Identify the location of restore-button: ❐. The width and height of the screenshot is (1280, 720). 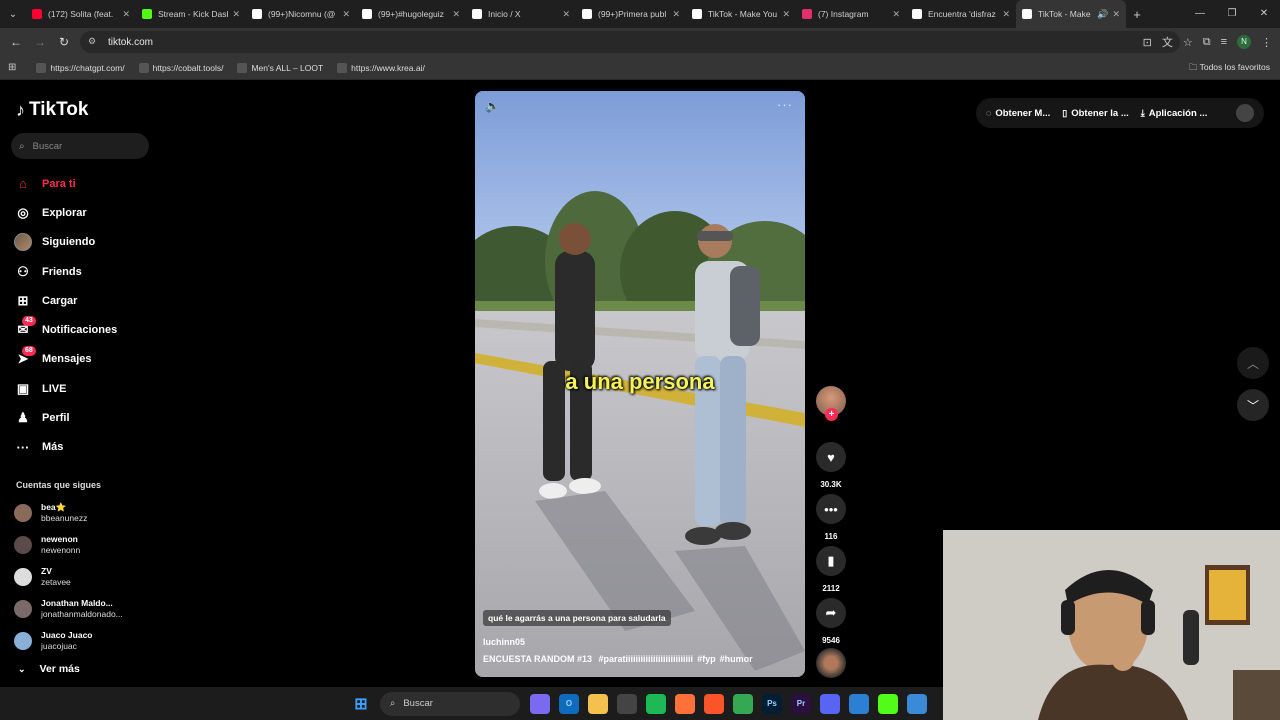
(1232, 14).